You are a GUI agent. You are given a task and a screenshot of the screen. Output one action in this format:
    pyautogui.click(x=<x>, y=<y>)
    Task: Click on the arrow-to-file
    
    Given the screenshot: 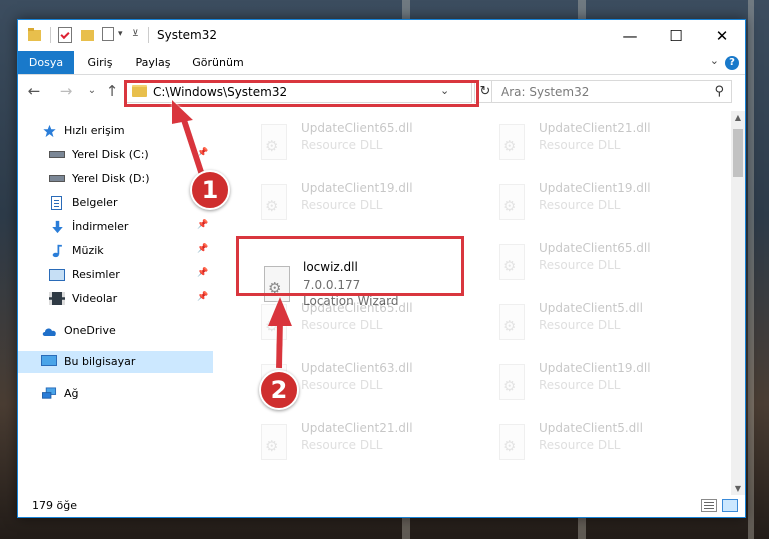 What is the action you would take?
    pyautogui.click(x=280, y=333)
    